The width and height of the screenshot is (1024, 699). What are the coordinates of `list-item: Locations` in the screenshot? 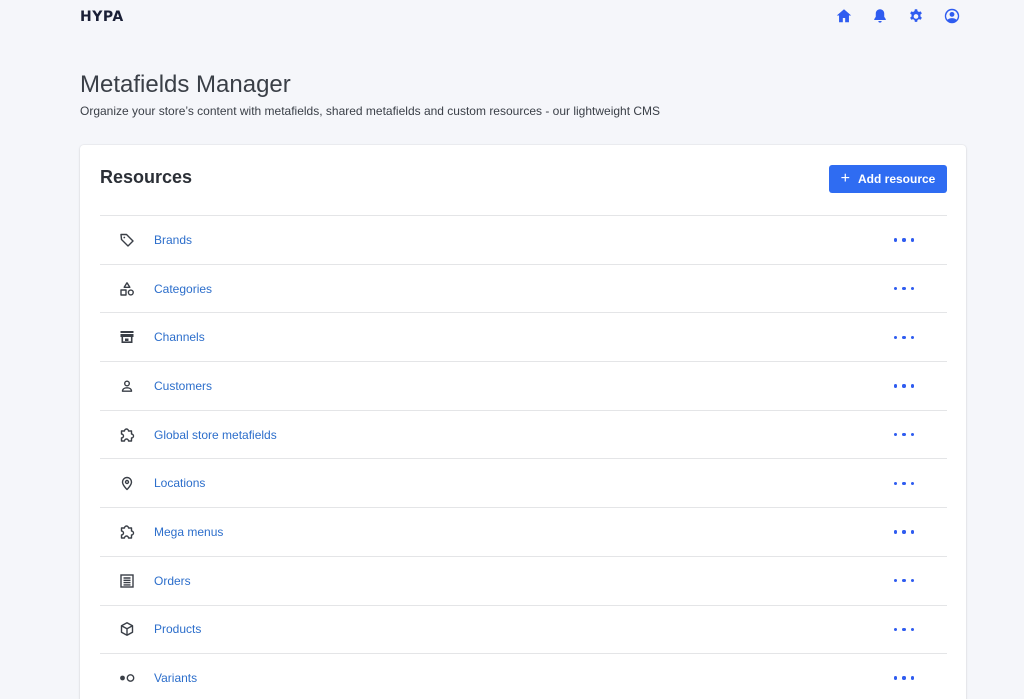 It's located at (523, 484).